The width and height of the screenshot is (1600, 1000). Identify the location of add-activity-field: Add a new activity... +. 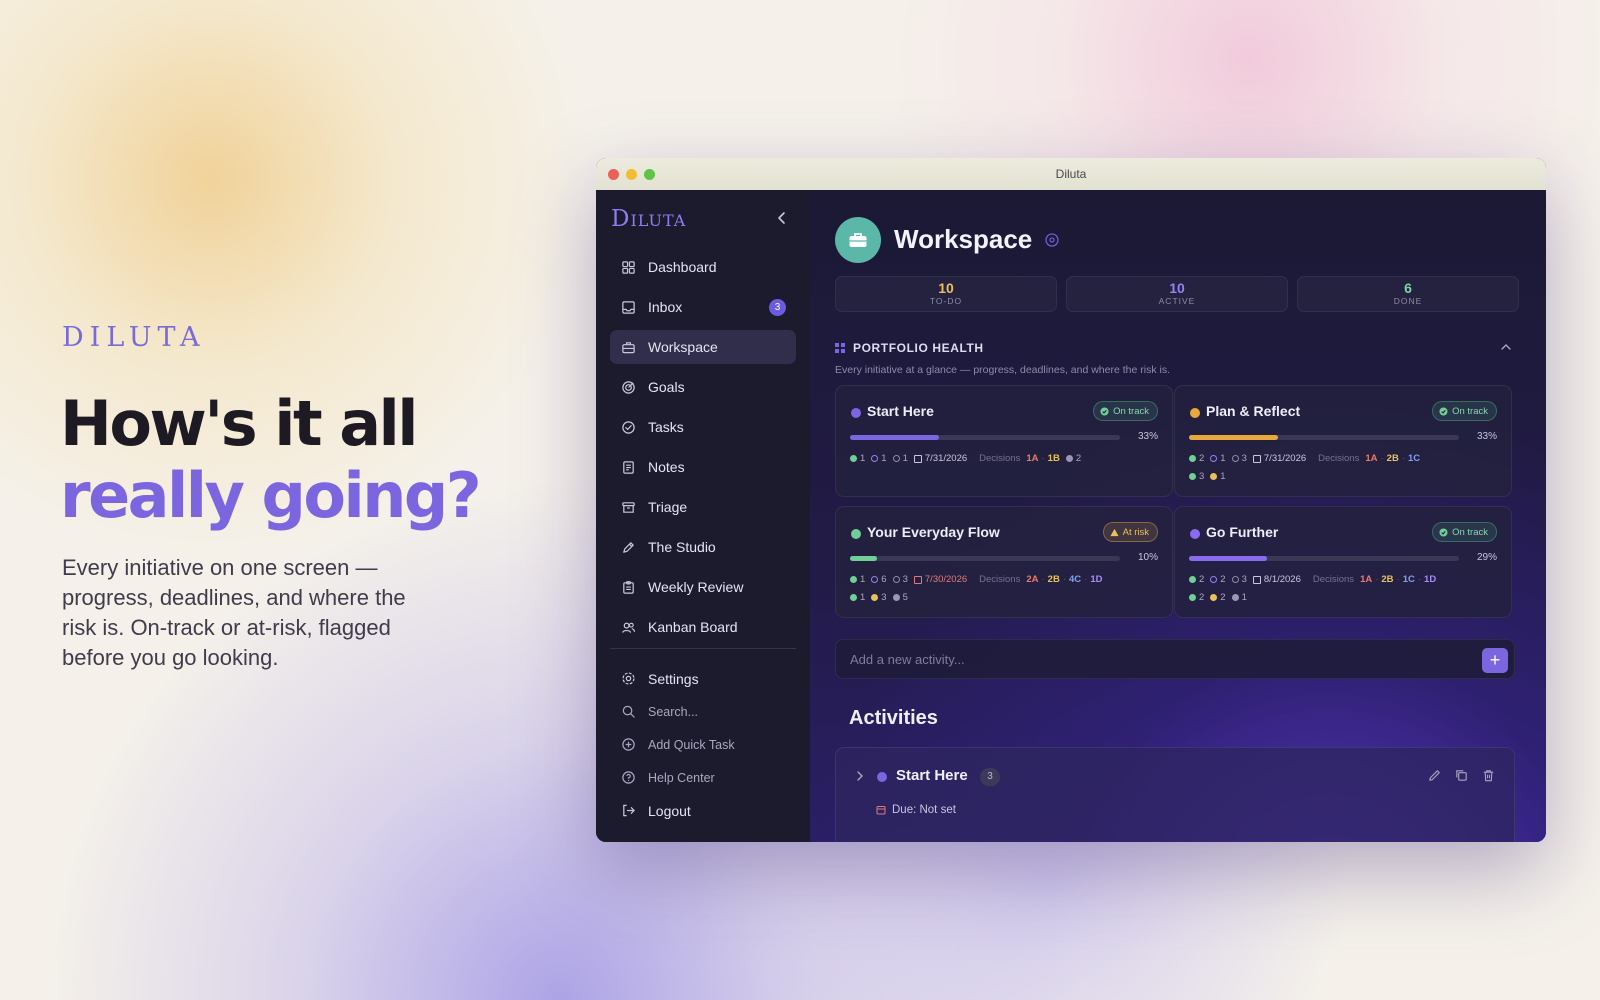
(1175, 659).